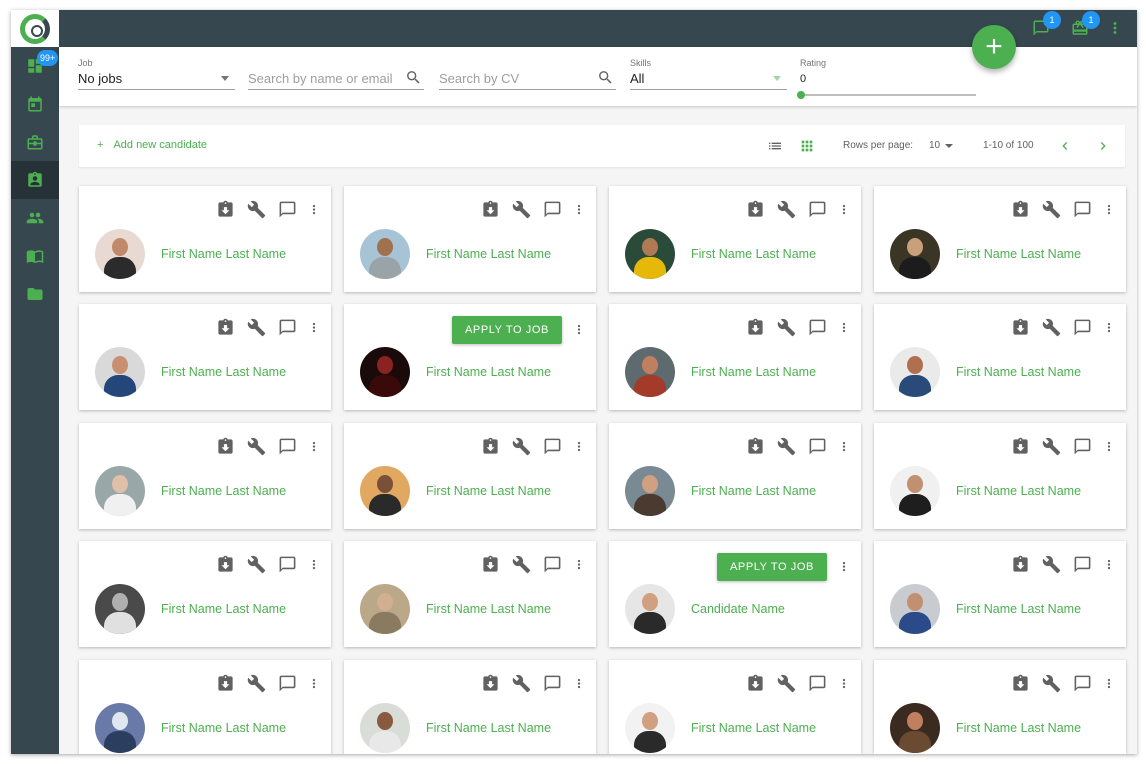  Describe the element at coordinates (35, 142) in the screenshot. I see `sidebar-item-jobs` at that location.